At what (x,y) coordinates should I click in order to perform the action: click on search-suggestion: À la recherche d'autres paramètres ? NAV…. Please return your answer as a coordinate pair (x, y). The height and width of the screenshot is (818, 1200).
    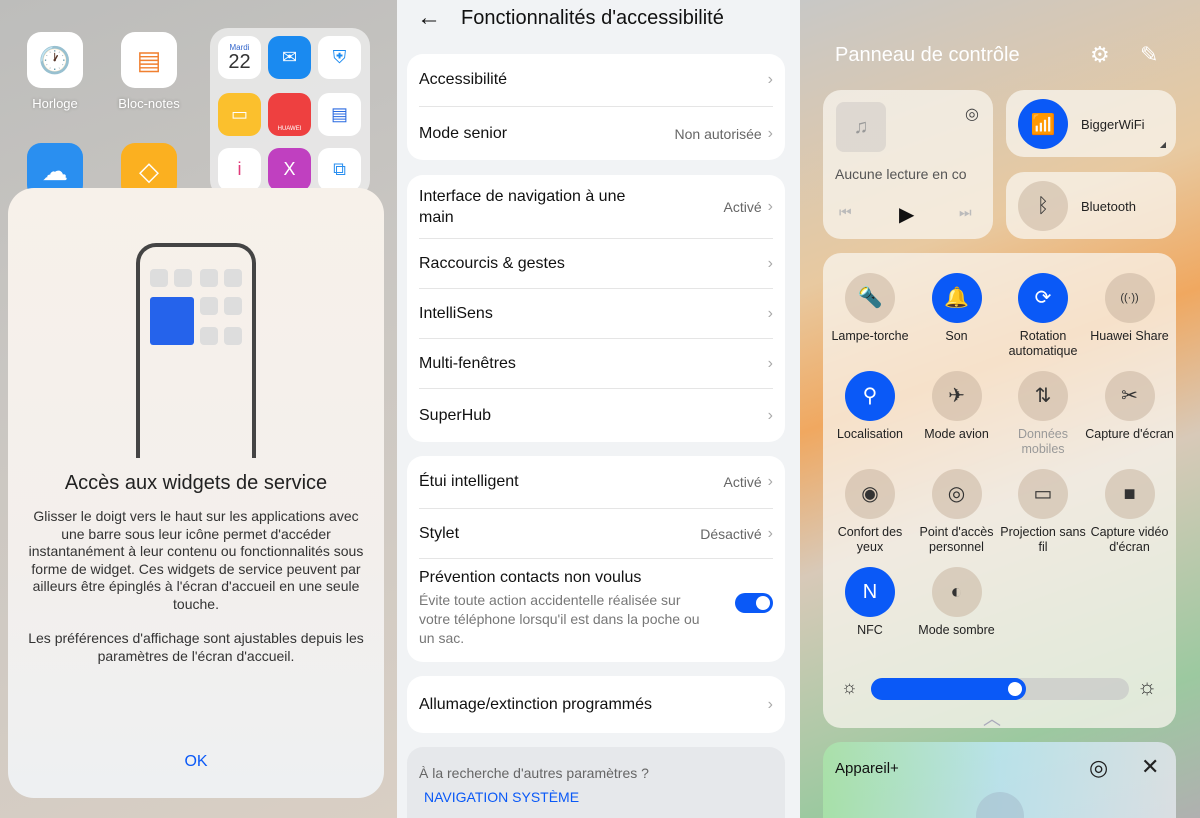
    Looking at the image, I should click on (596, 782).